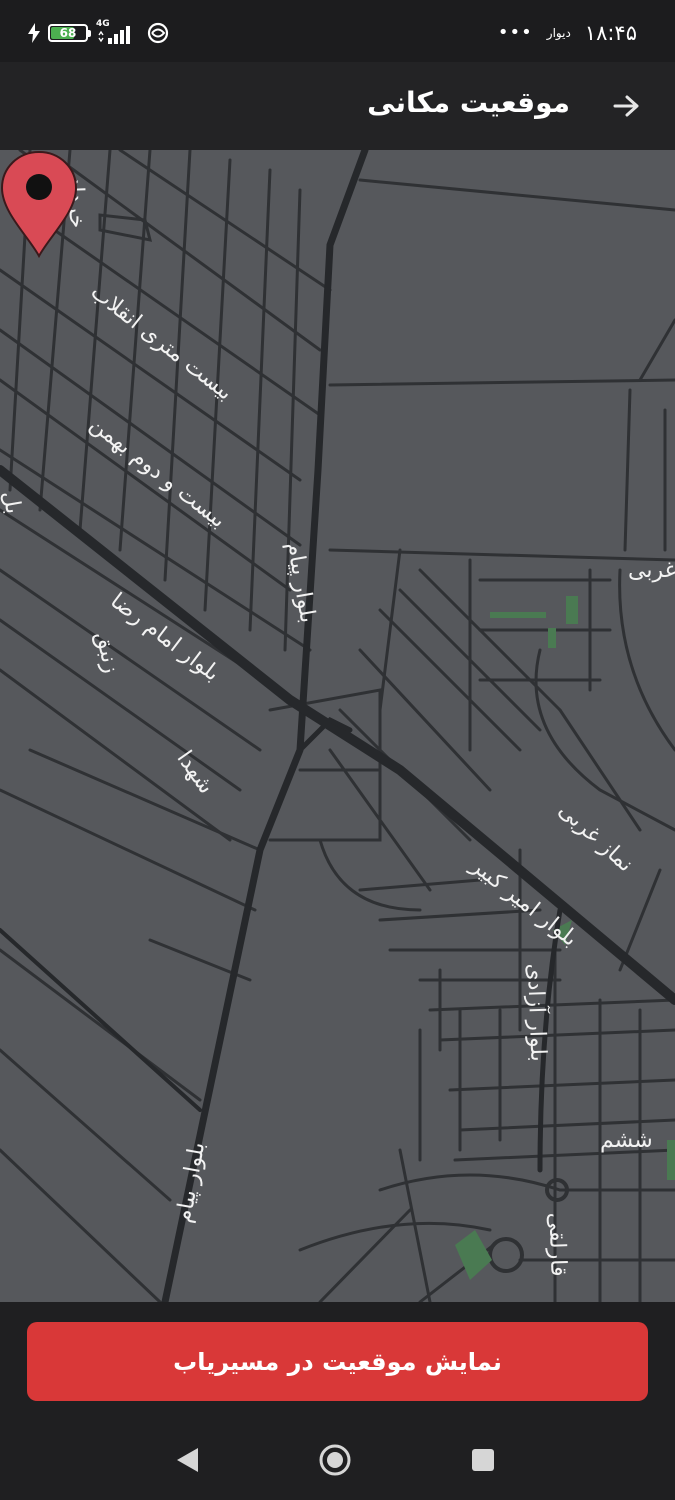 The image size is (675, 1500). I want to click on square-recents-icon, so click(483, 1460).